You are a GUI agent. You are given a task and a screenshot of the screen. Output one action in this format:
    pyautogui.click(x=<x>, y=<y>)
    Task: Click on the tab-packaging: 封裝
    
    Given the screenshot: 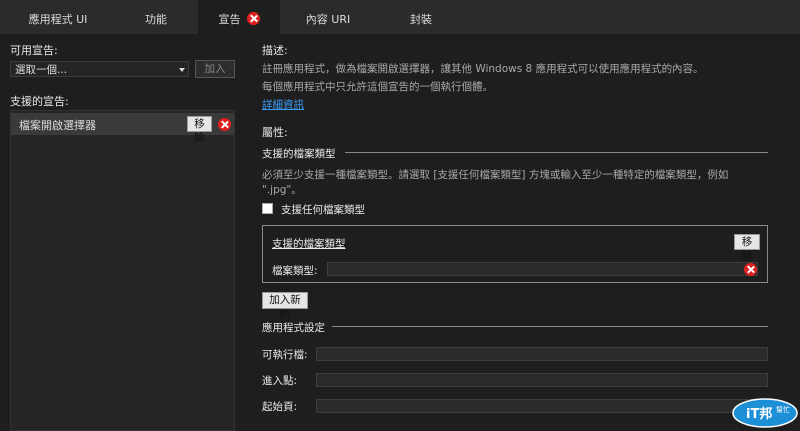 What is the action you would take?
    pyautogui.click(x=421, y=17)
    